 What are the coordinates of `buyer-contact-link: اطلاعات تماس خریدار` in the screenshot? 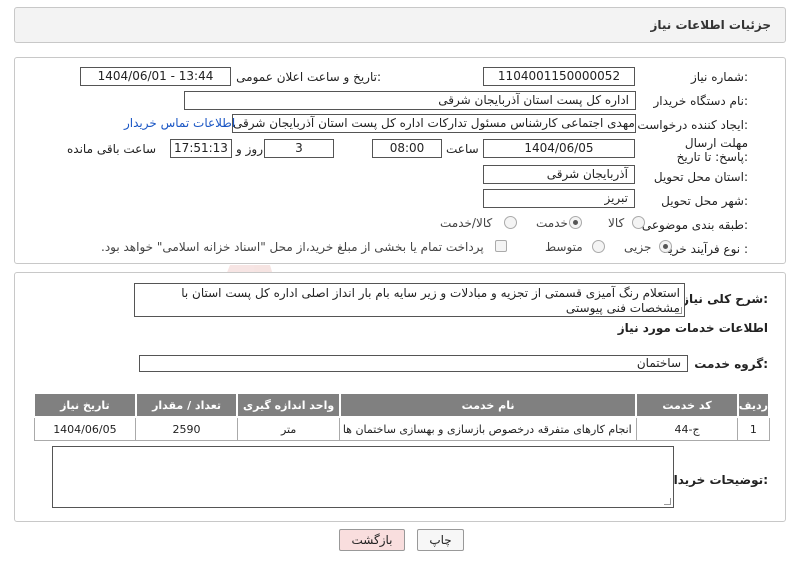 It's located at (179, 123).